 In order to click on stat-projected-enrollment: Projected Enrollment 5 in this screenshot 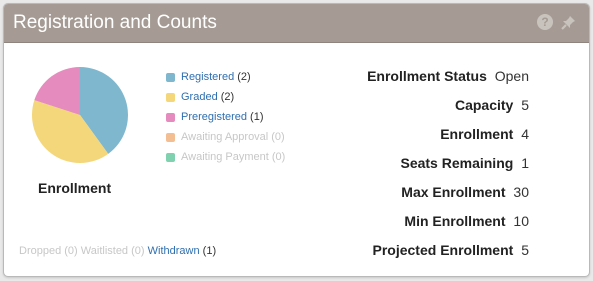, I will do `click(448, 254)`.